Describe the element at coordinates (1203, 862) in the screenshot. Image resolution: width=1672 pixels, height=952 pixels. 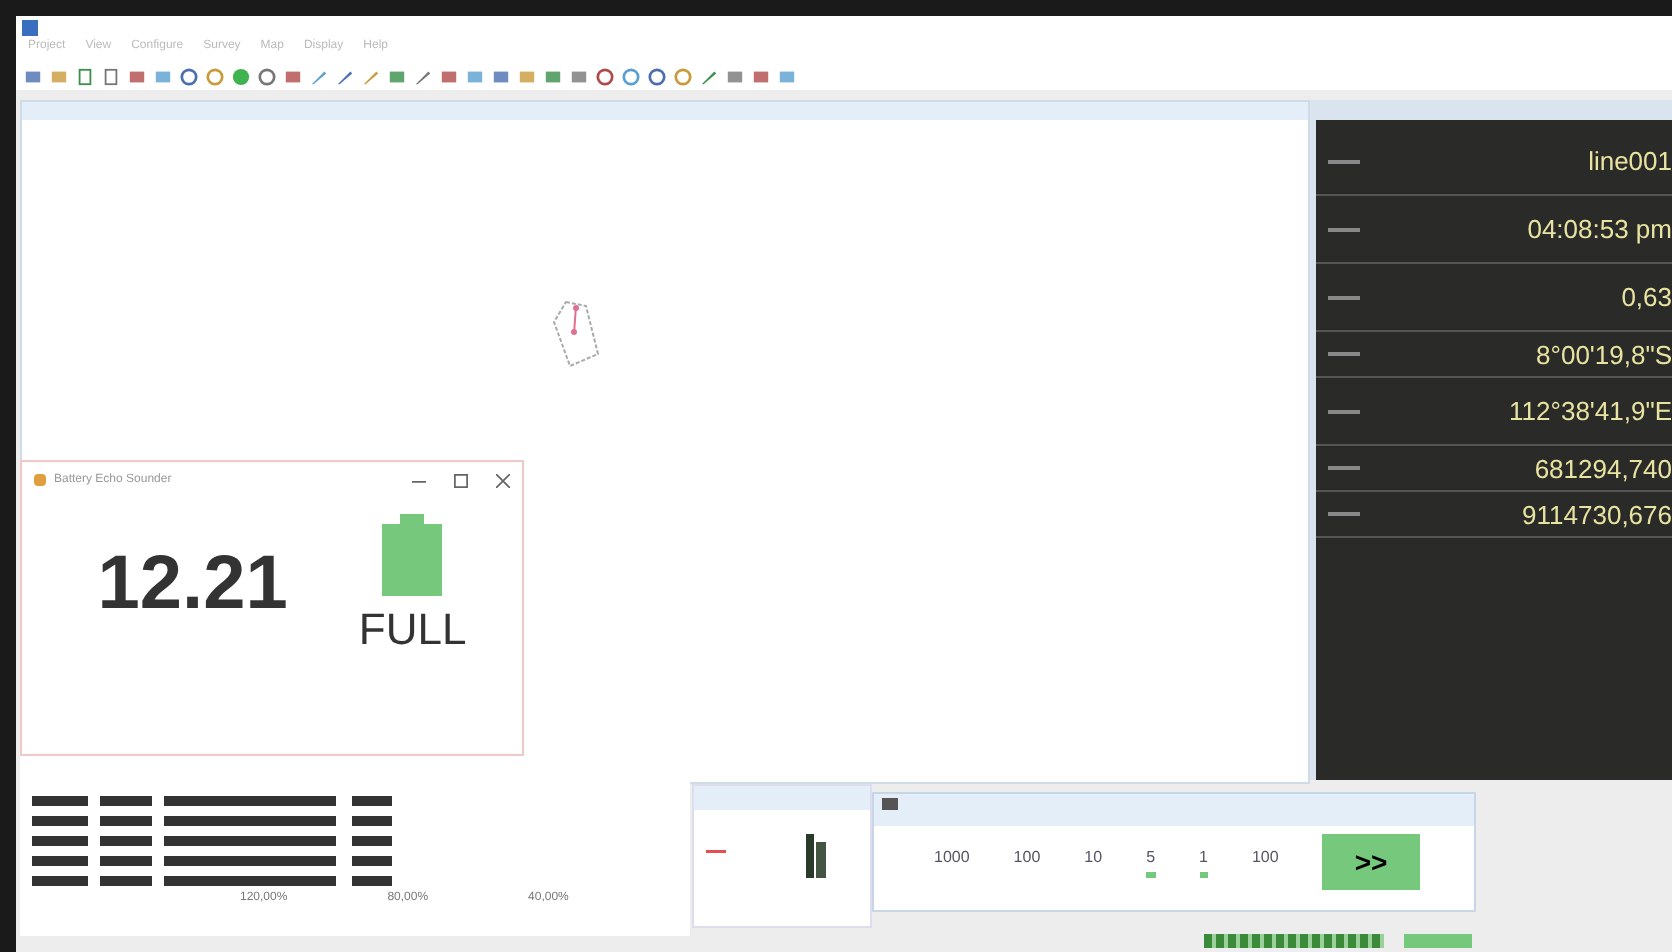
I see `speed-step: 1` at that location.